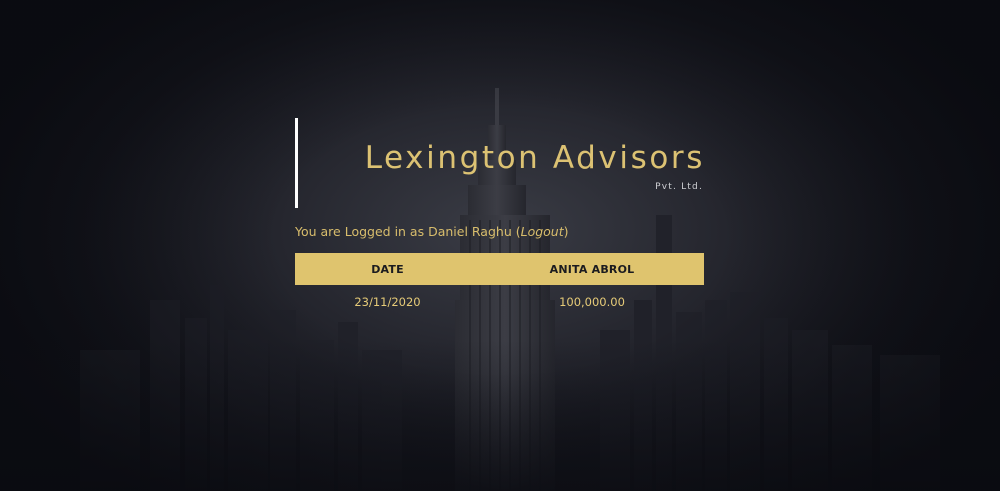 The image size is (1000, 491). I want to click on column-header-date: DATE, so click(387, 269).